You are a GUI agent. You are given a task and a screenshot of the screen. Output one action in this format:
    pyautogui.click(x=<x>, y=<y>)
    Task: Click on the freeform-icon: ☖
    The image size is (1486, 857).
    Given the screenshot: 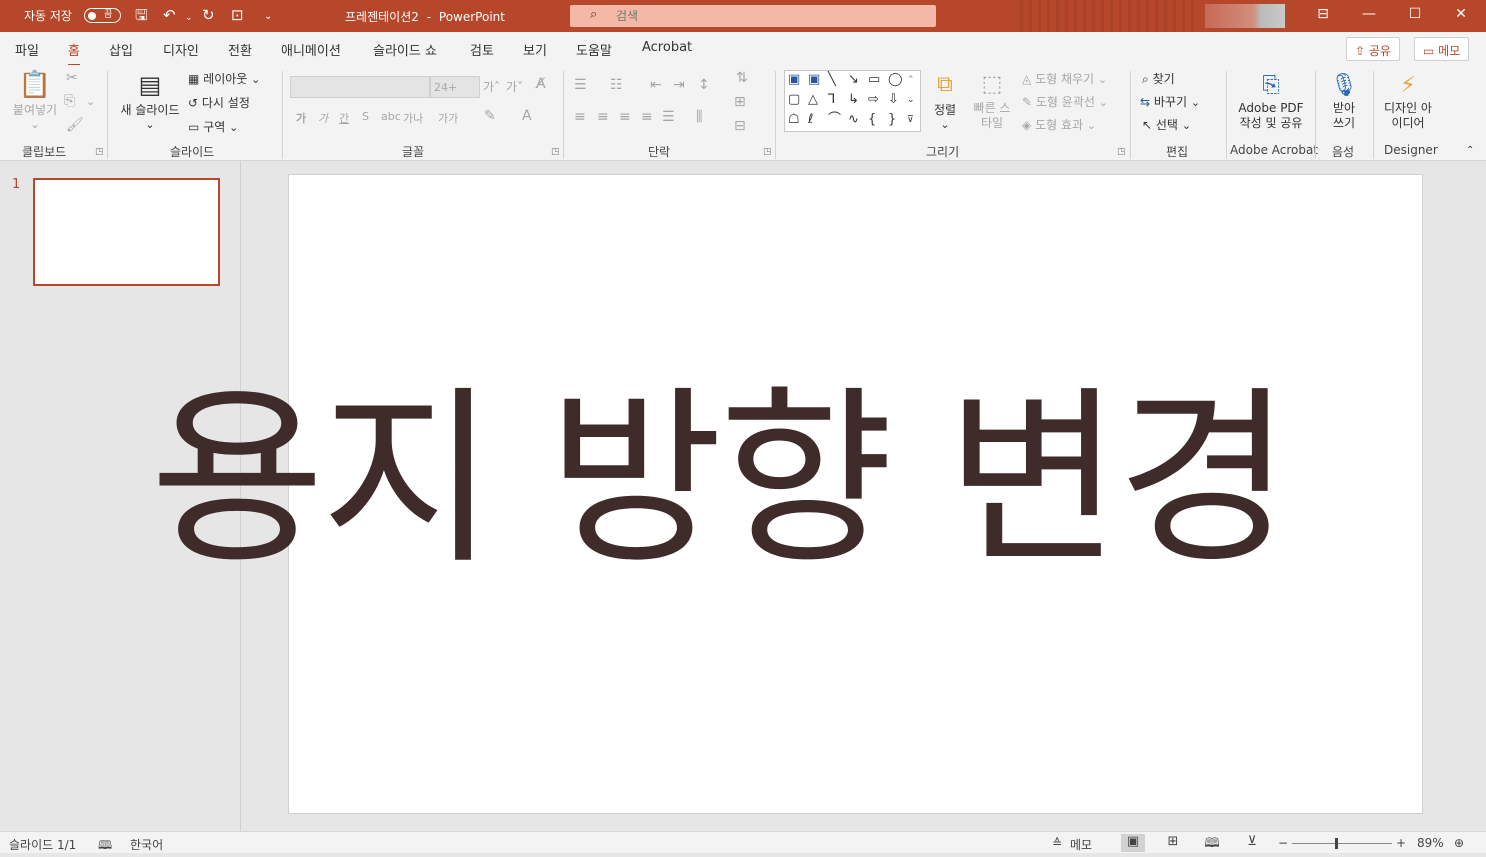 What is the action you would take?
    pyautogui.click(x=794, y=120)
    